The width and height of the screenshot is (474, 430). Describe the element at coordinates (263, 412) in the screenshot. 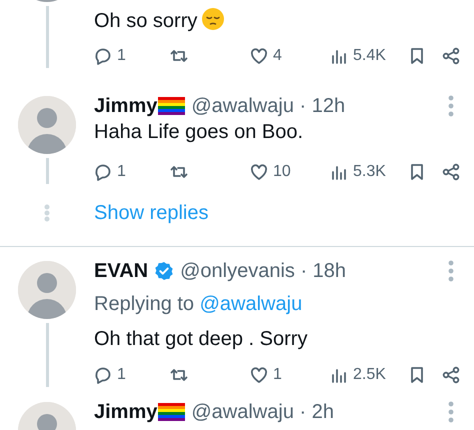

I see `handle-and-time: @awalwaju · 2h` at that location.